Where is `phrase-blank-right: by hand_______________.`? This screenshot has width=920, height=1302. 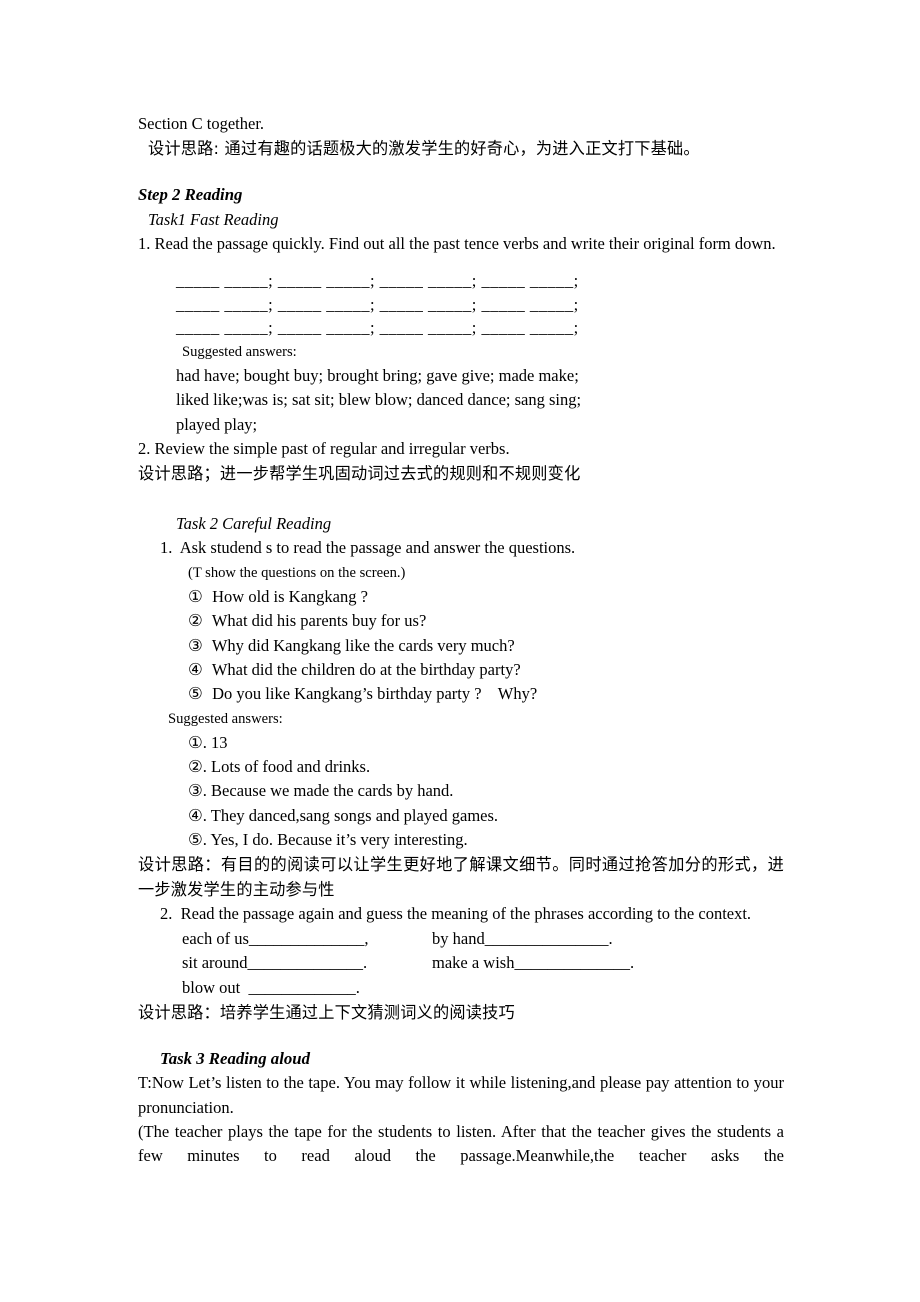
phrase-blank-right: by hand_______________. is located at coordinates (522, 938).